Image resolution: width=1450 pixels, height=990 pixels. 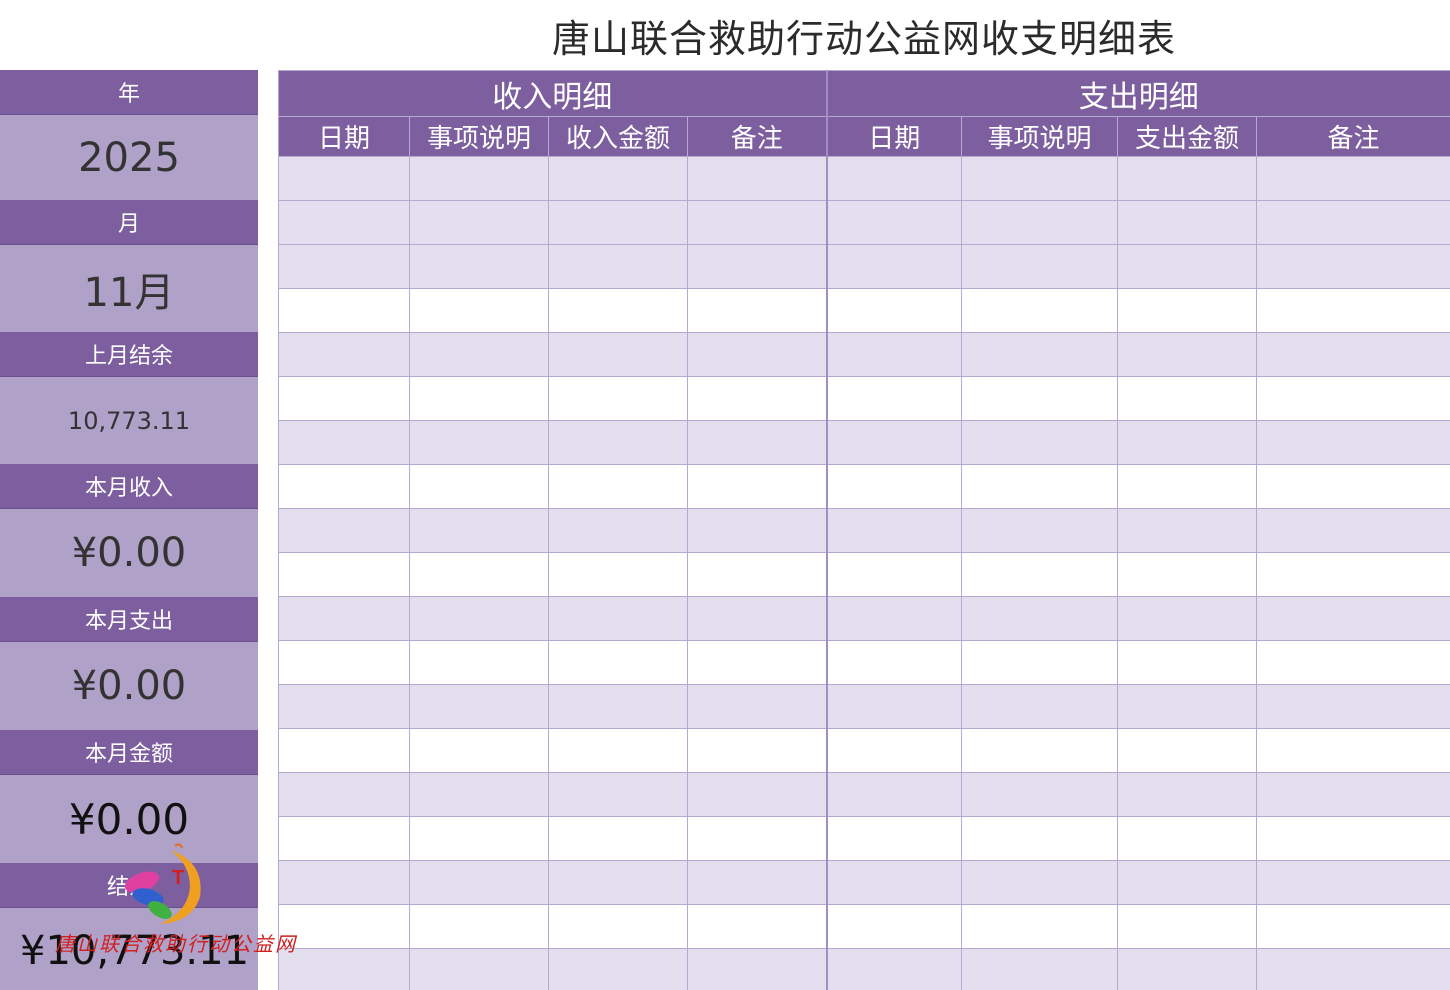 I want to click on income-cell: ¥0.00, so click(x=129, y=553).